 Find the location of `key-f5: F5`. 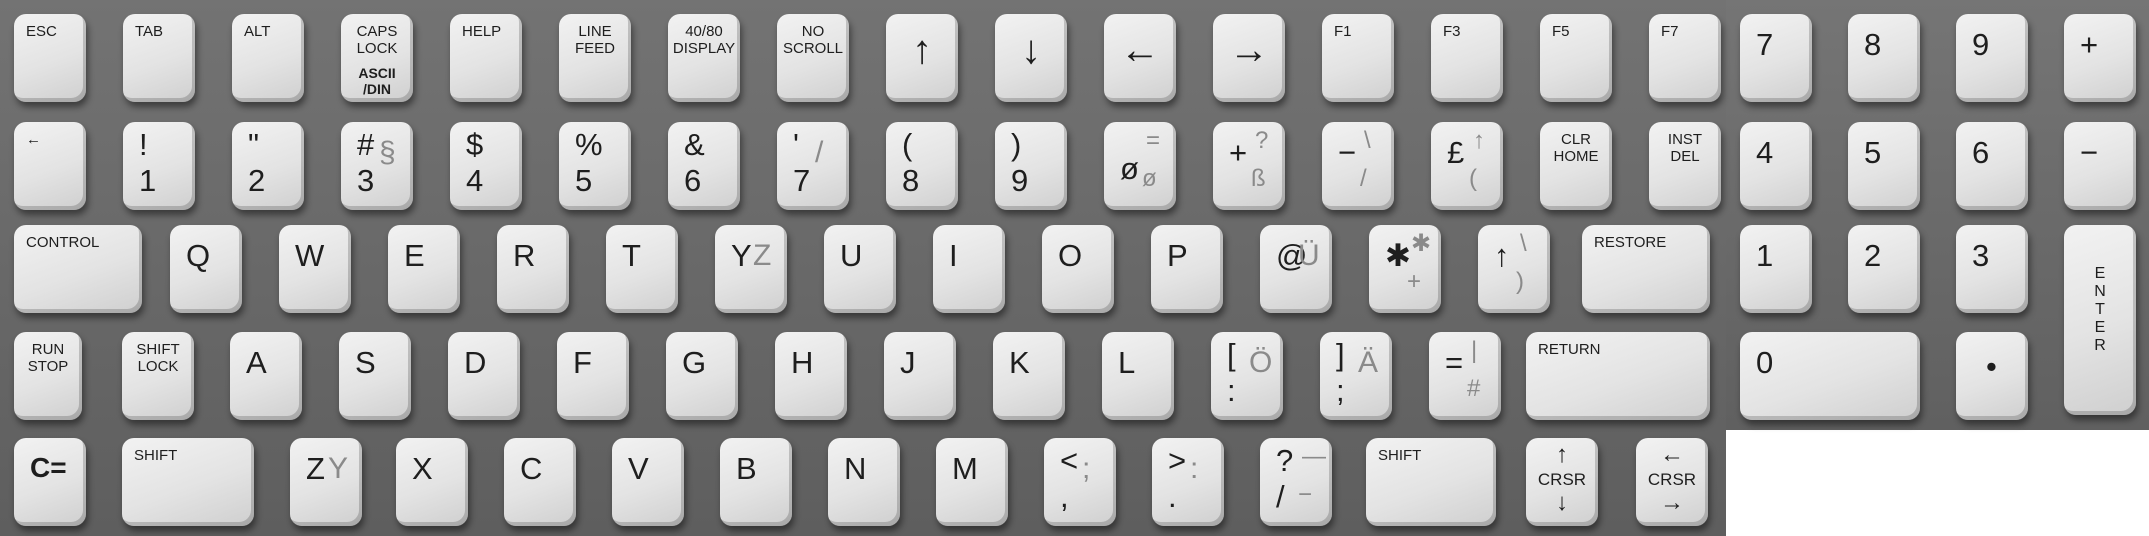

key-f5: F5 is located at coordinates (1576, 58).